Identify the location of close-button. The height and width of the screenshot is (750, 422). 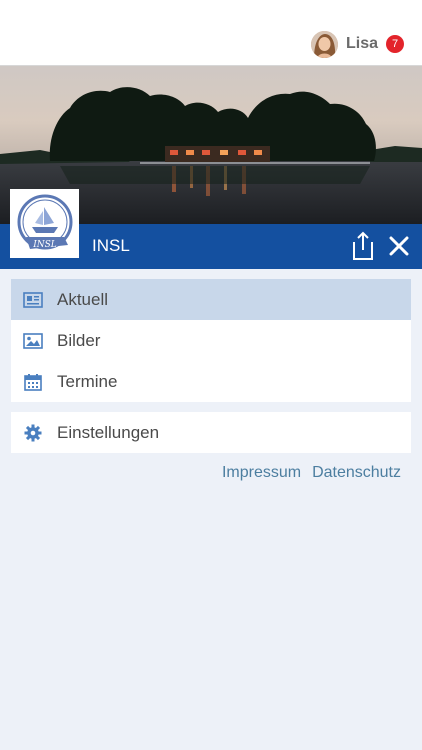
(399, 246).